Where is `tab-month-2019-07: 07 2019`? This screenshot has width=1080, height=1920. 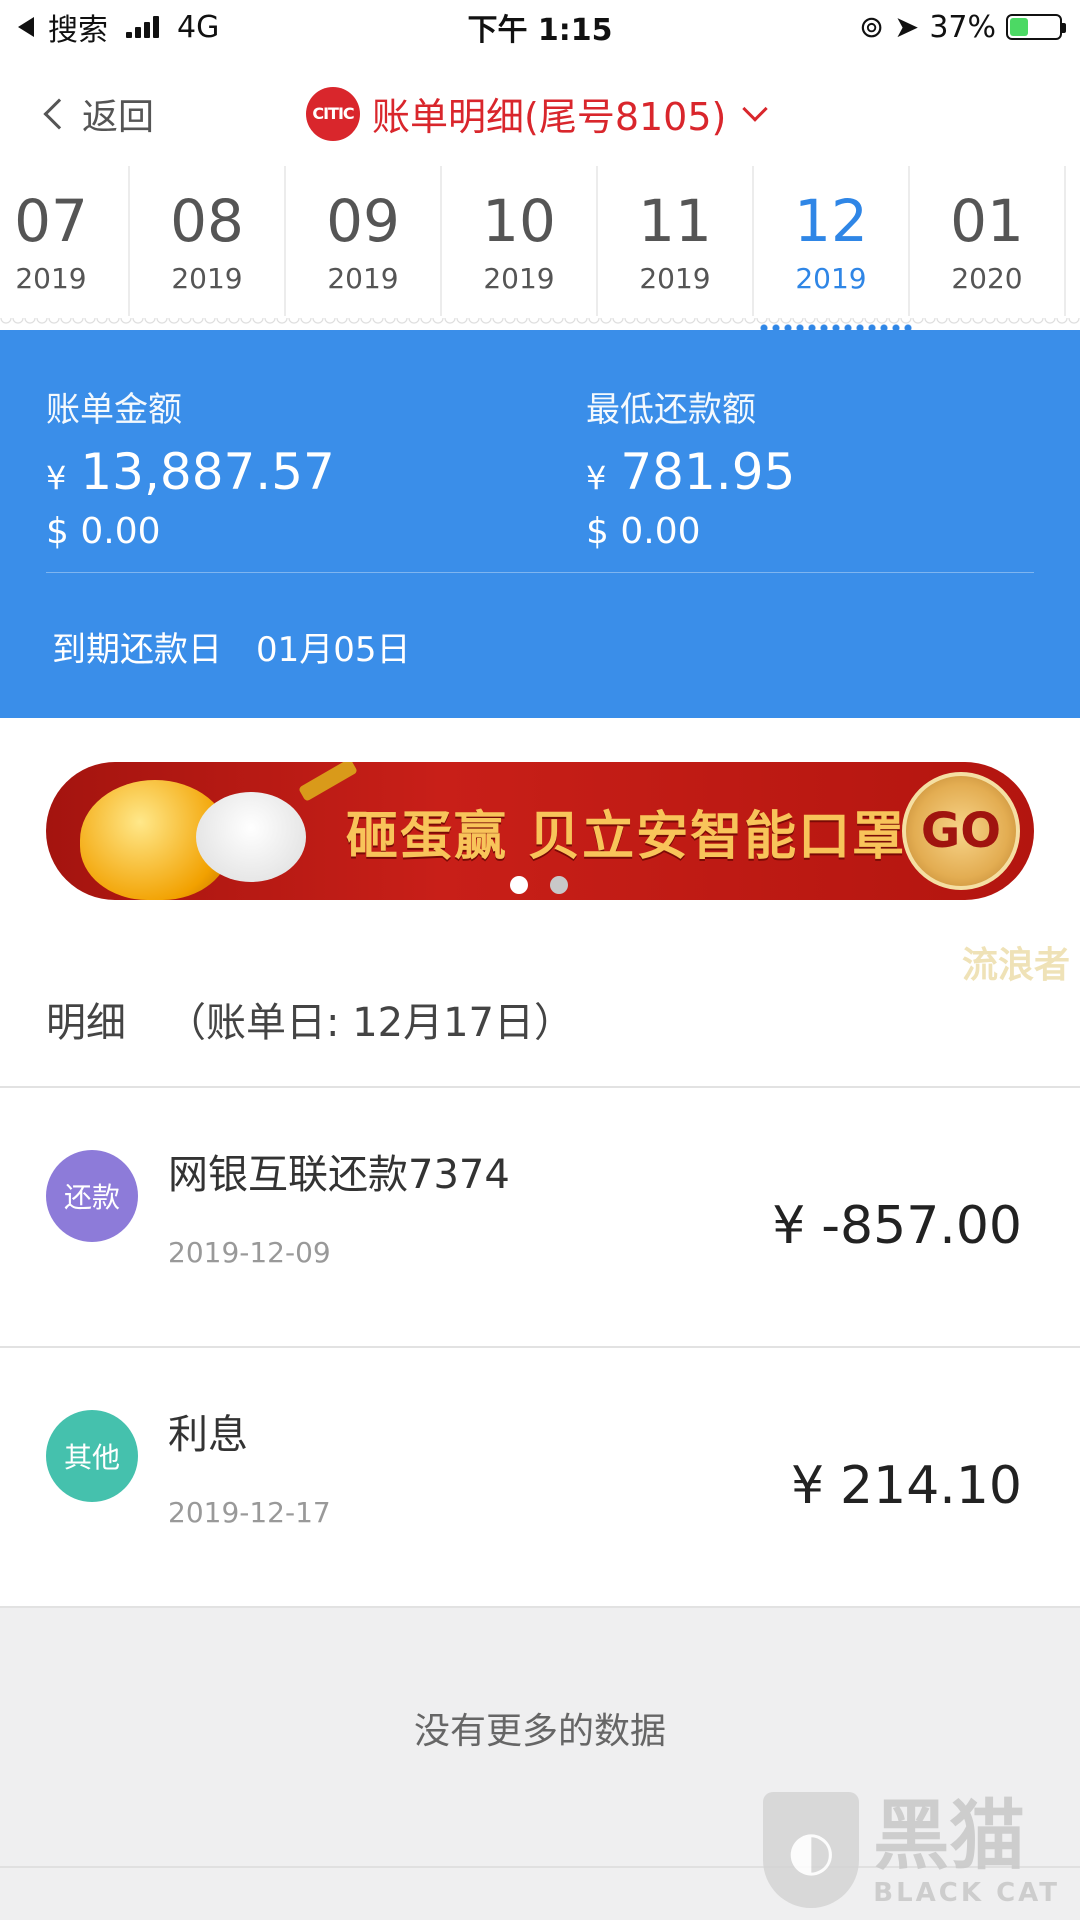 tab-month-2019-07: 07 2019 is located at coordinates (65, 241).